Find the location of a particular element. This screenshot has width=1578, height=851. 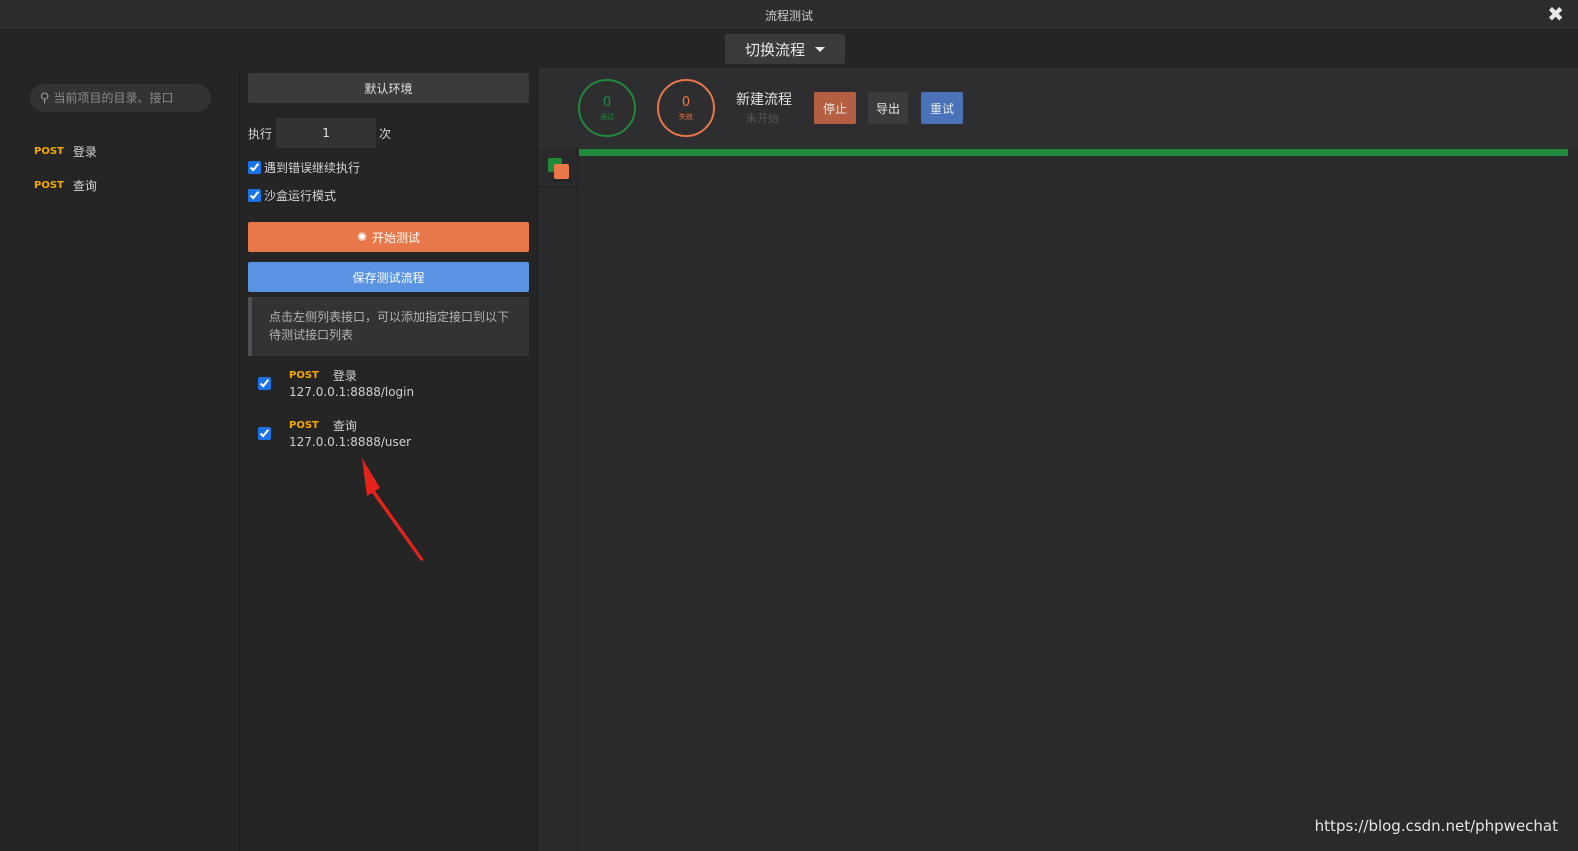

flow-item-header: POST 登录 is located at coordinates (409, 375).